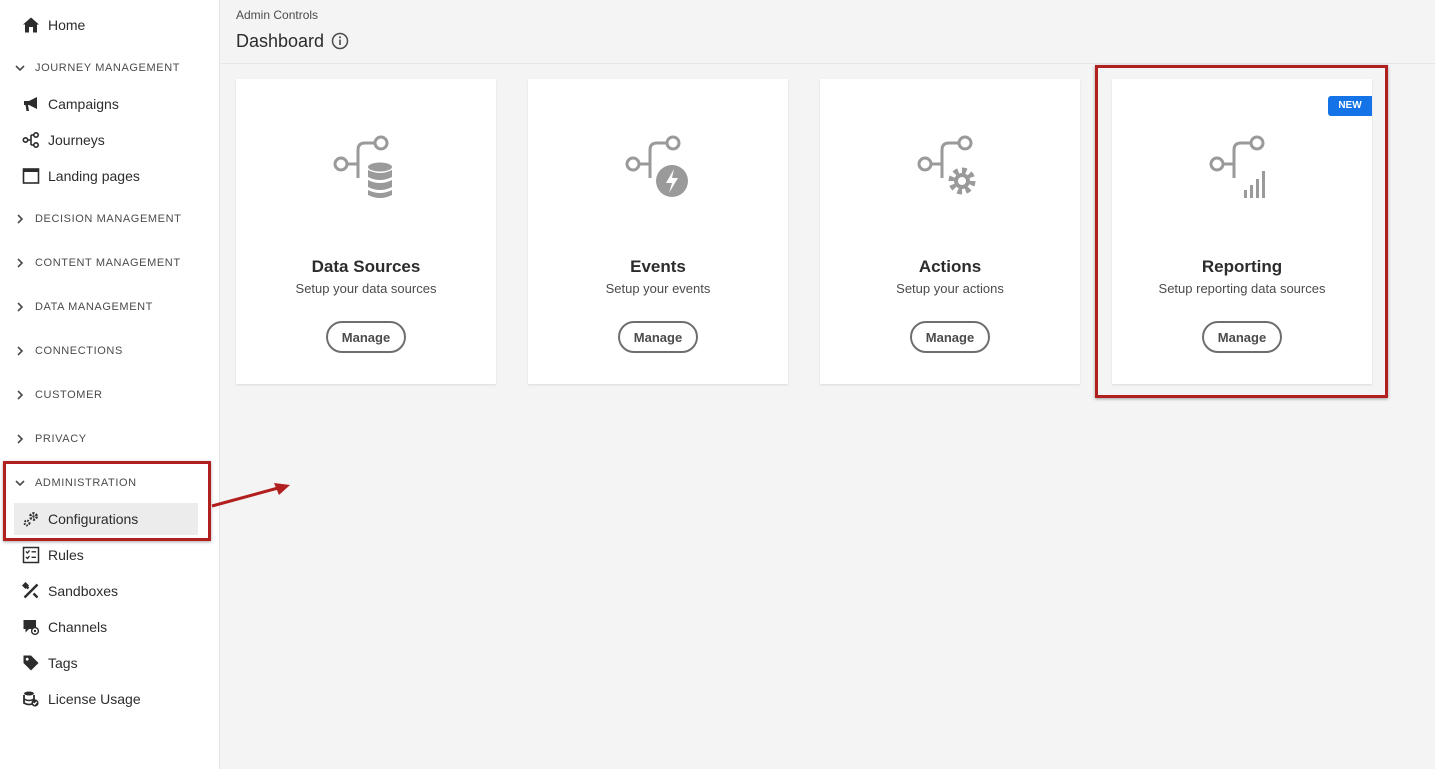 Image resolution: width=1435 pixels, height=769 pixels. I want to click on section-content-management: CONTENT MANAGEMENT, so click(105, 263).